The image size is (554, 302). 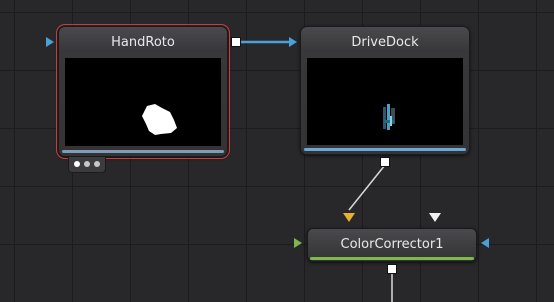 I want to click on node-title: ColorCorrector1, so click(x=392, y=244).